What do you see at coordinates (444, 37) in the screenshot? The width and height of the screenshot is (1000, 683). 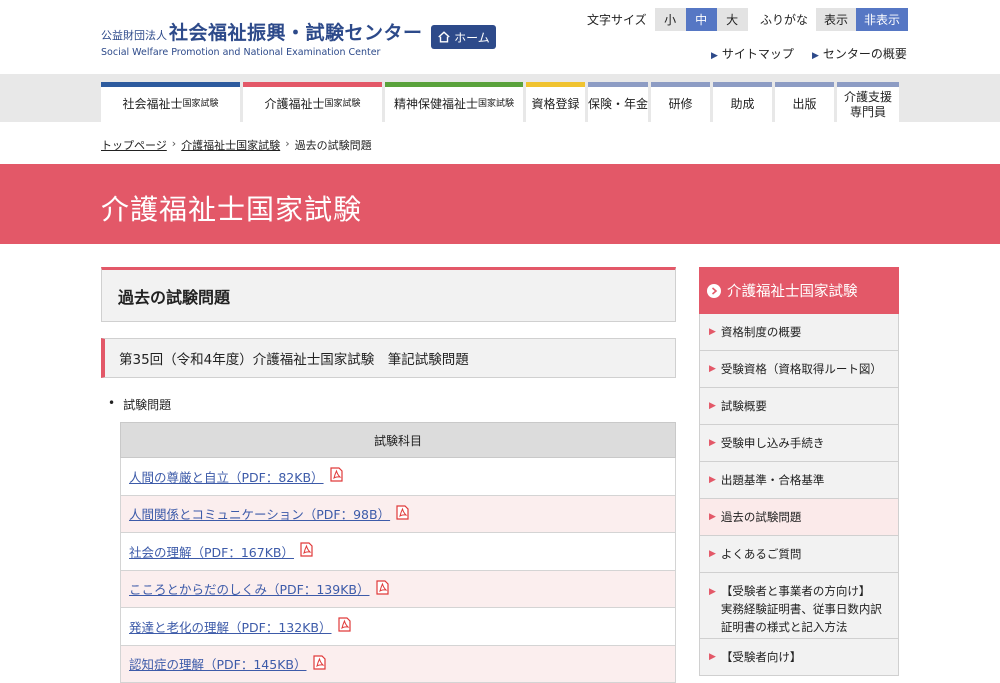 I see `home-icon` at bounding box center [444, 37].